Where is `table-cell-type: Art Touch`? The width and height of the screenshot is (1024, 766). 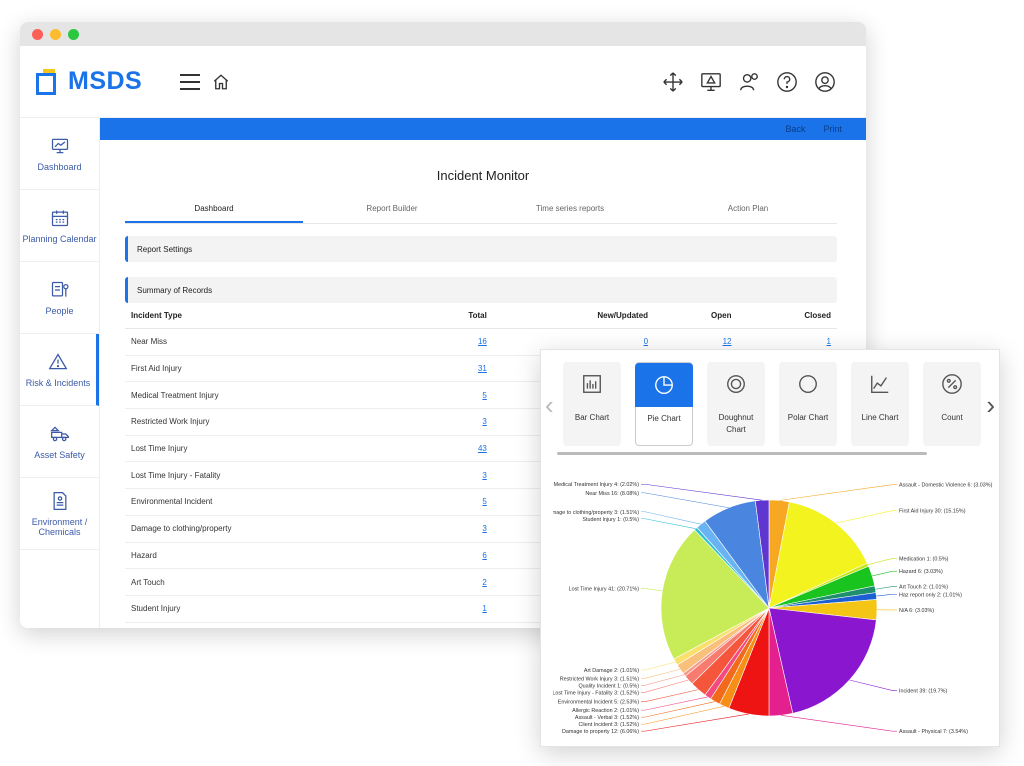
table-cell-type: Art Touch is located at coordinates (270, 582).